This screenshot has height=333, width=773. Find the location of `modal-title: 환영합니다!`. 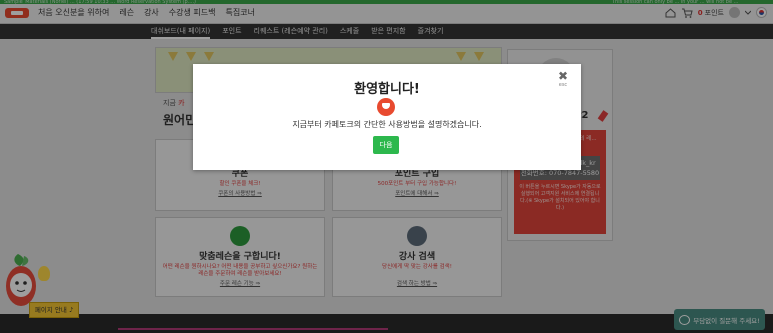

modal-title: 환영합니다! is located at coordinates (387, 89).